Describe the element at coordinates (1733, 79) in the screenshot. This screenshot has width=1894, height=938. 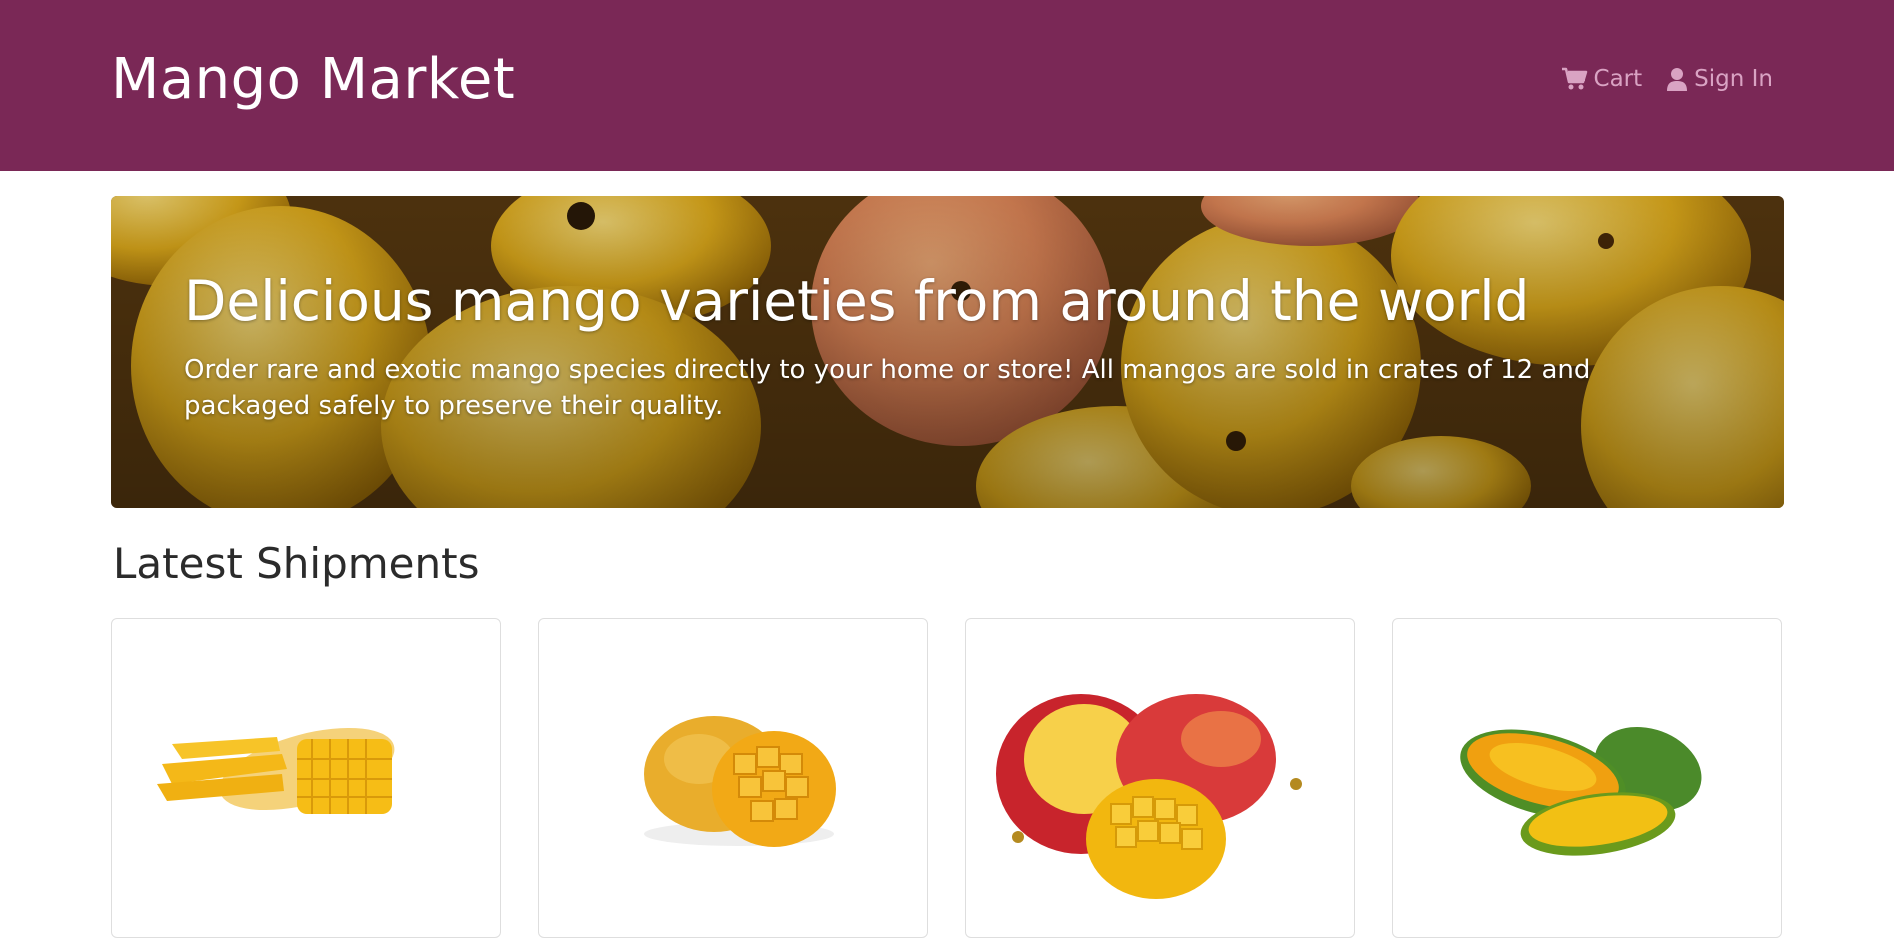
I see `signin-label: Sign In` at that location.